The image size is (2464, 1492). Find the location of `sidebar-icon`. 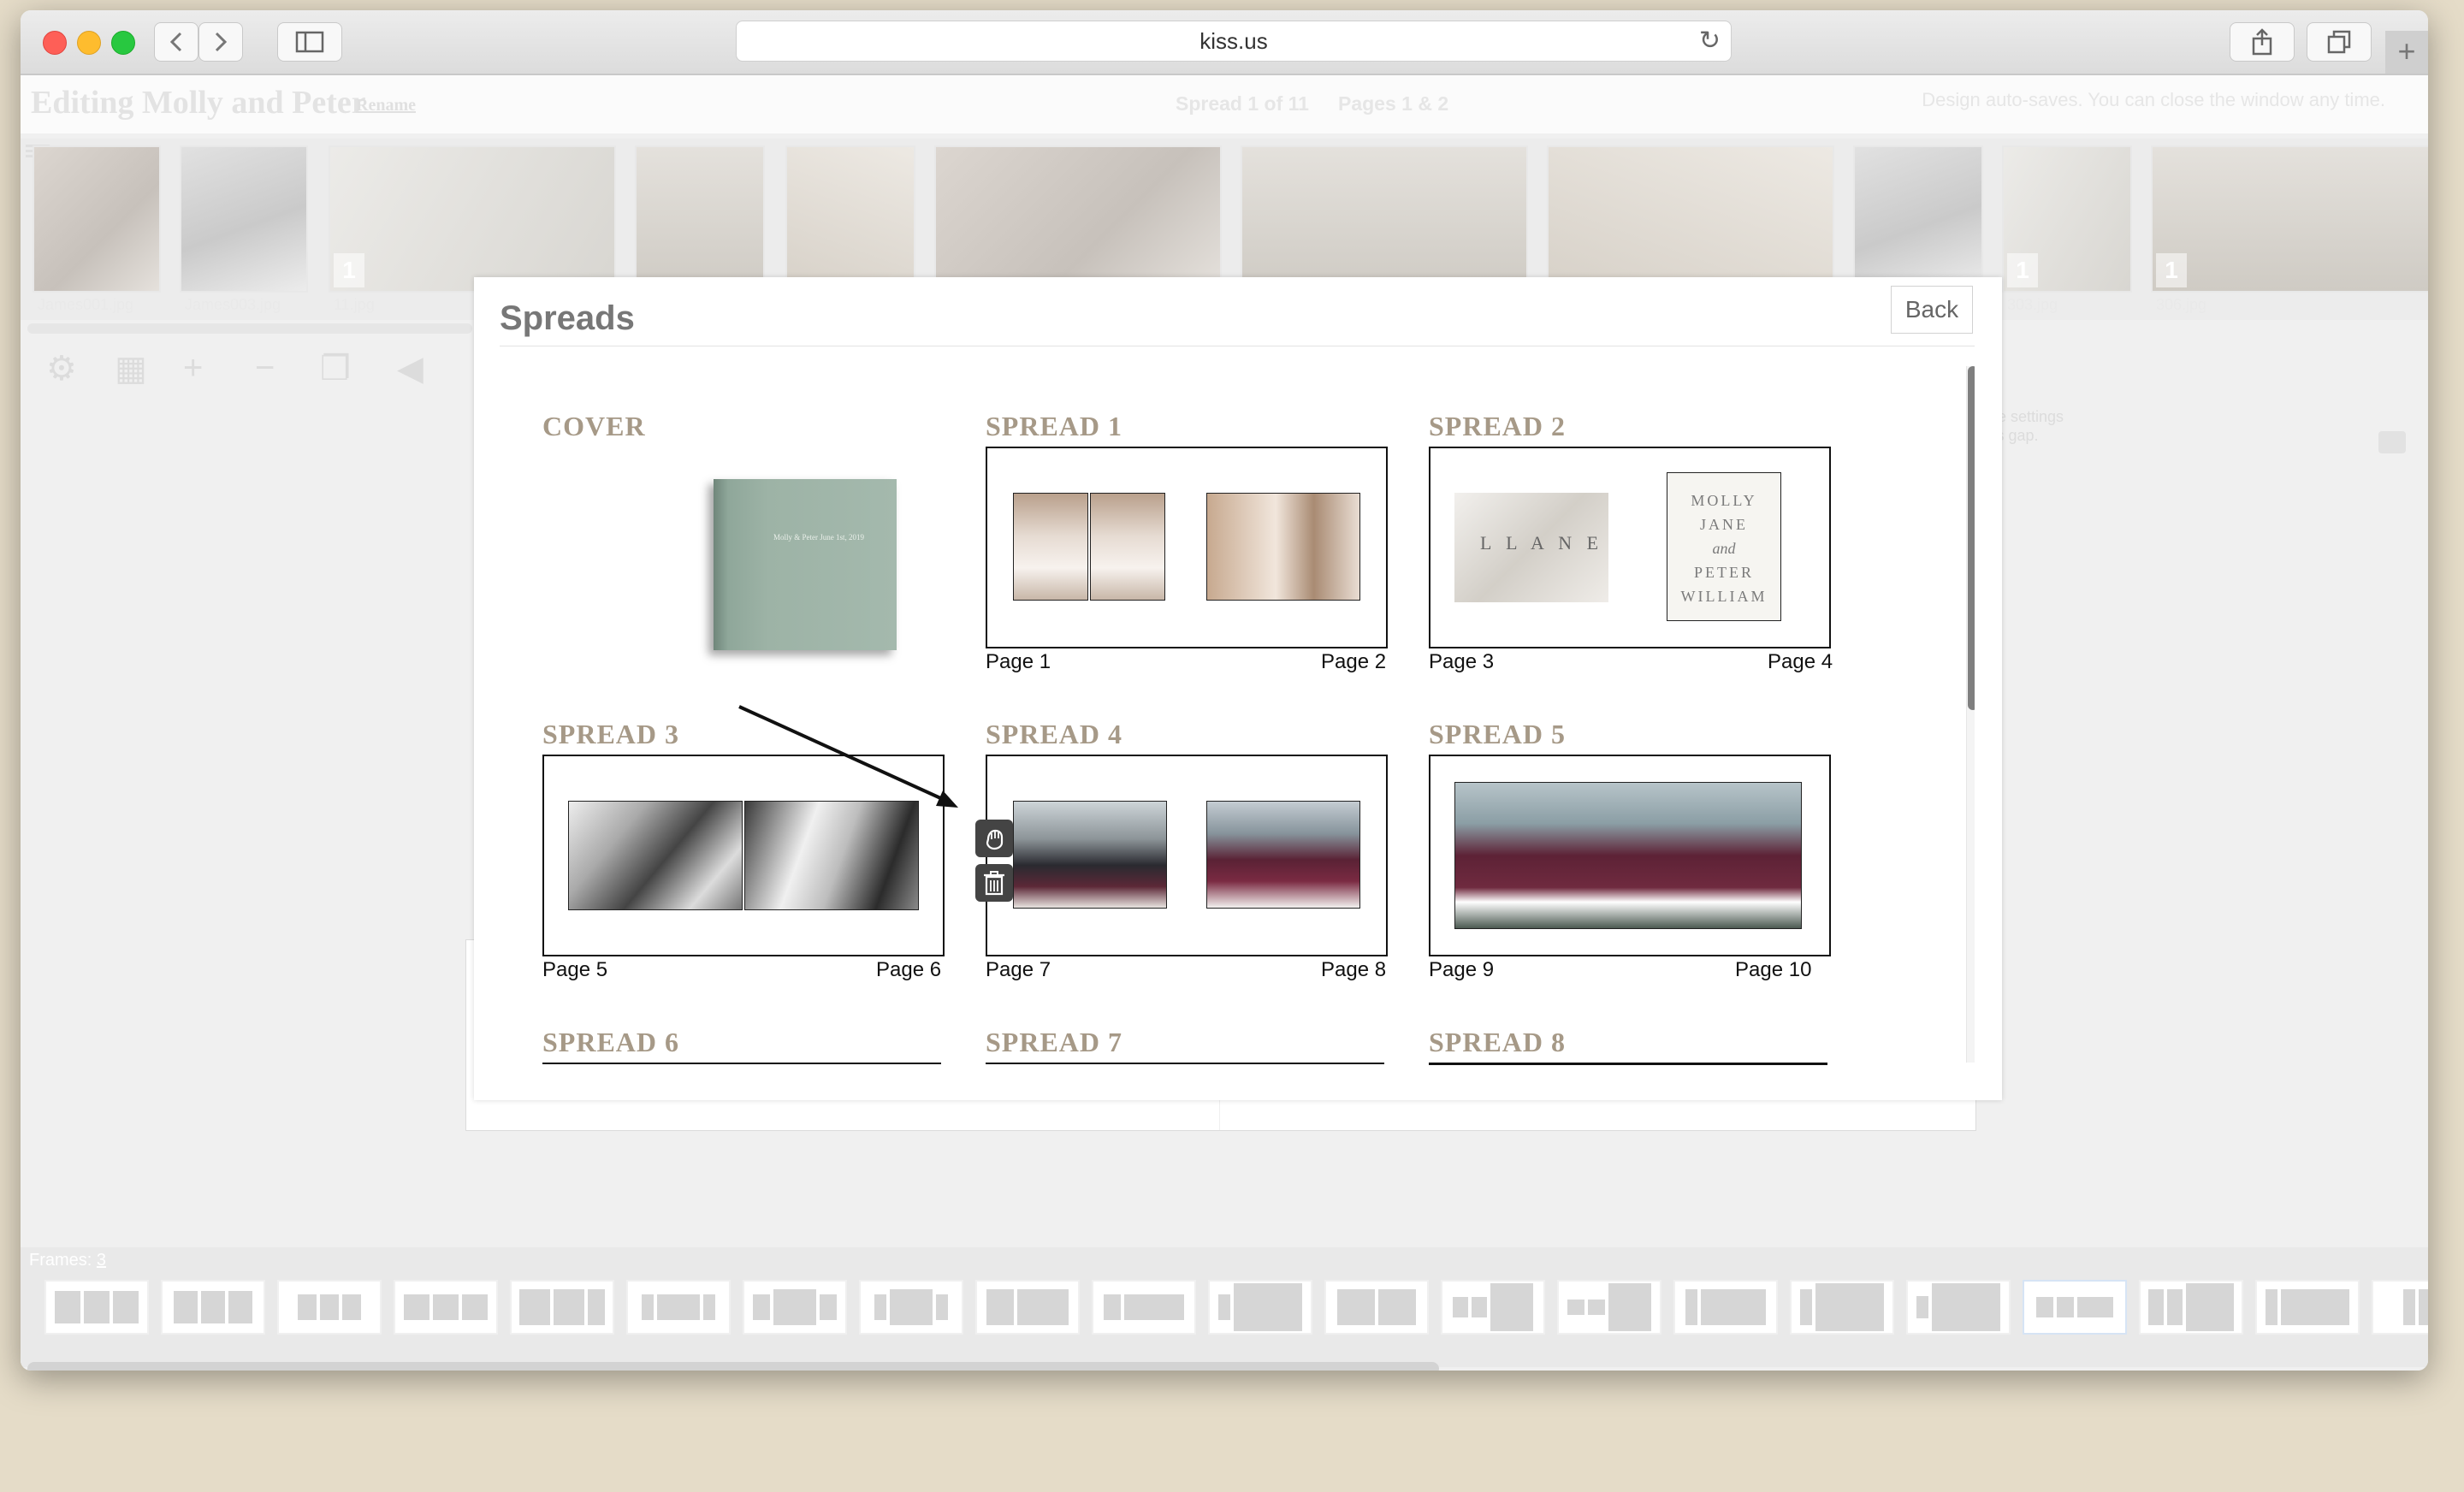

sidebar-icon is located at coordinates (309, 42).